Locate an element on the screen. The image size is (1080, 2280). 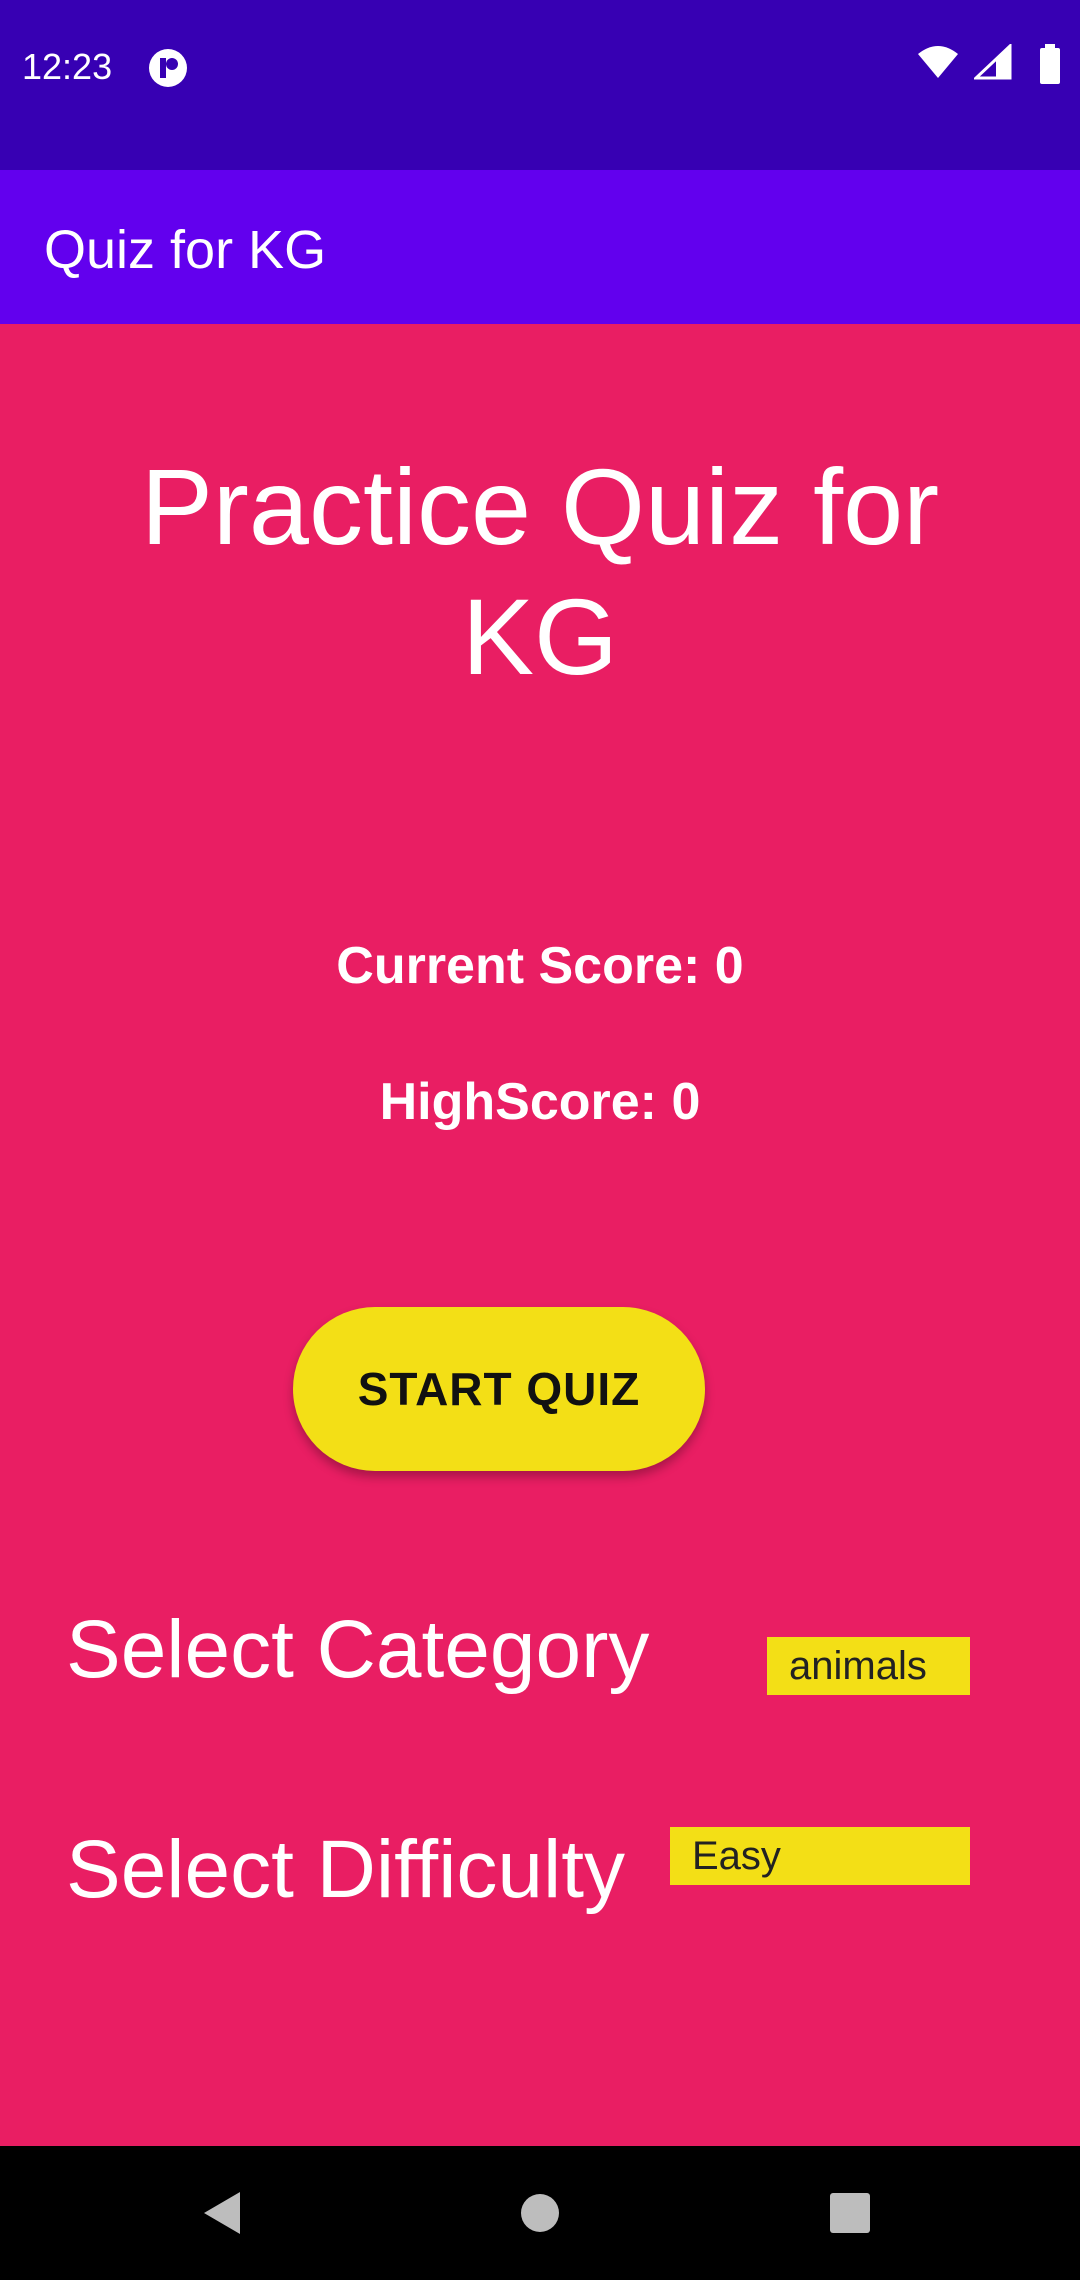
current-score-text: Current Score: 0 is located at coordinates (540, 966).